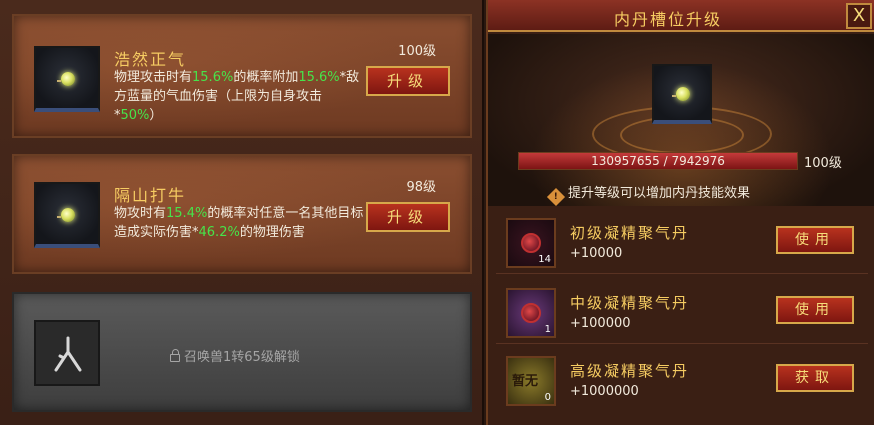  What do you see at coordinates (596, 253) in the screenshot?
I see `item-exp-value: +10000` at bounding box center [596, 253].